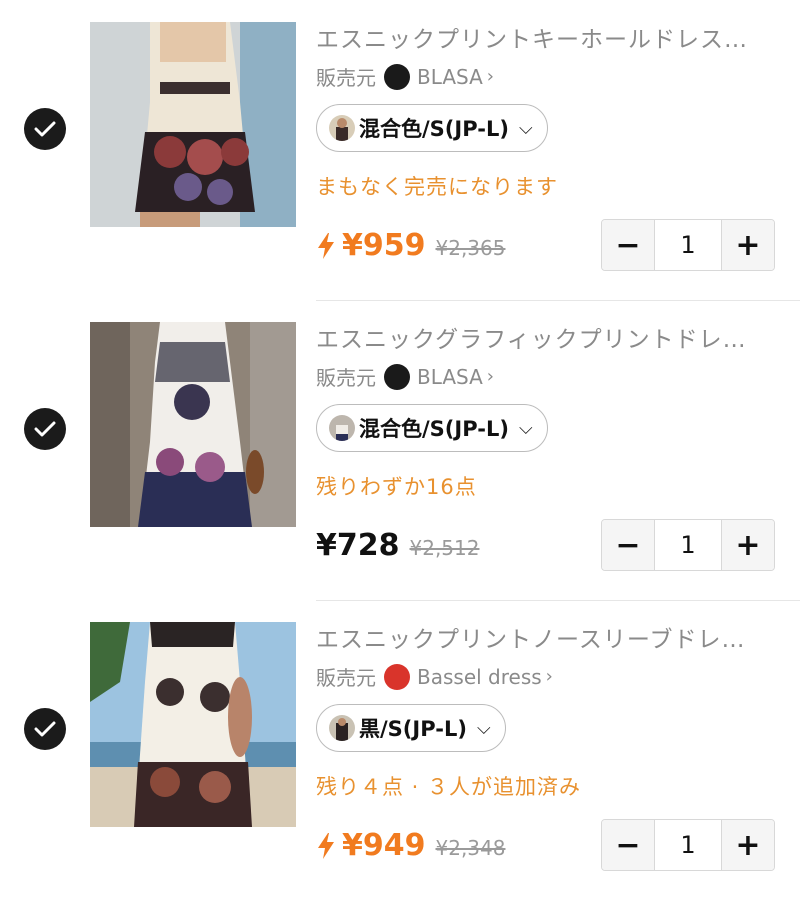  What do you see at coordinates (384, 845) in the screenshot?
I see `sale-price: ¥949` at bounding box center [384, 845].